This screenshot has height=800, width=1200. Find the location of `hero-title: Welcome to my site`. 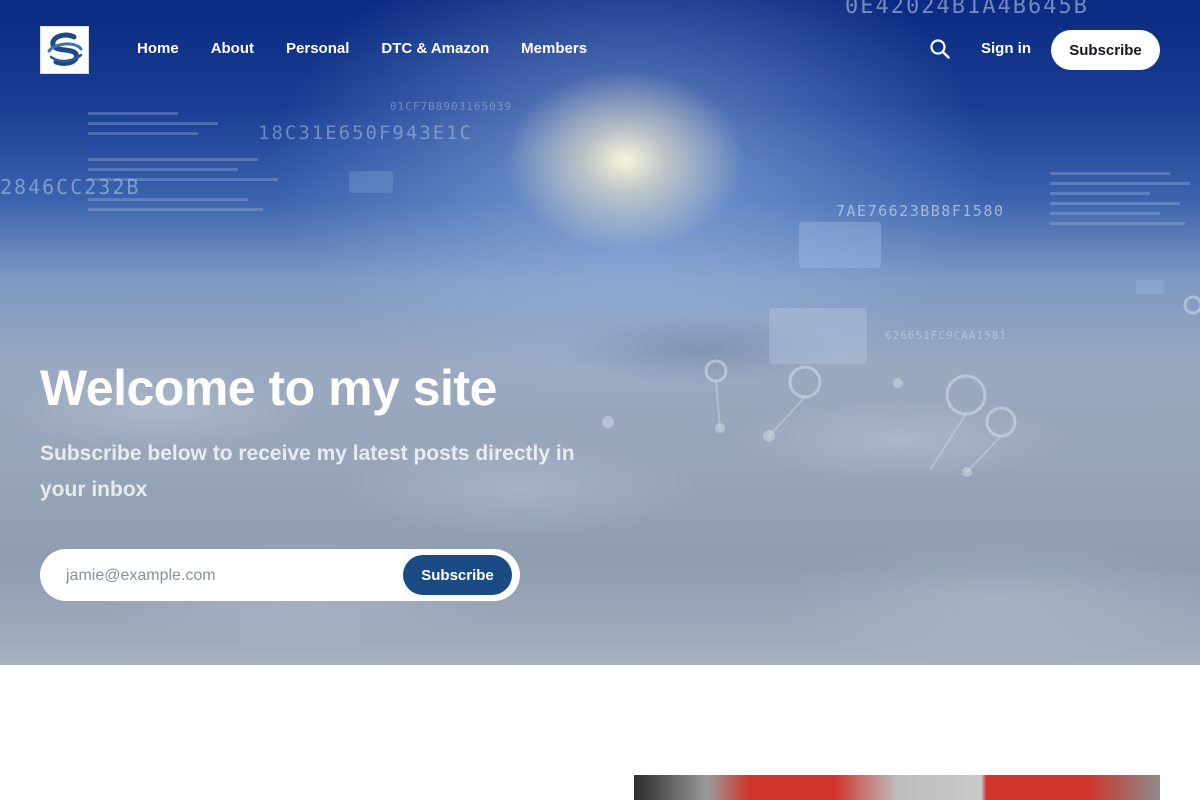

hero-title: Welcome to my site is located at coordinates (268, 388).